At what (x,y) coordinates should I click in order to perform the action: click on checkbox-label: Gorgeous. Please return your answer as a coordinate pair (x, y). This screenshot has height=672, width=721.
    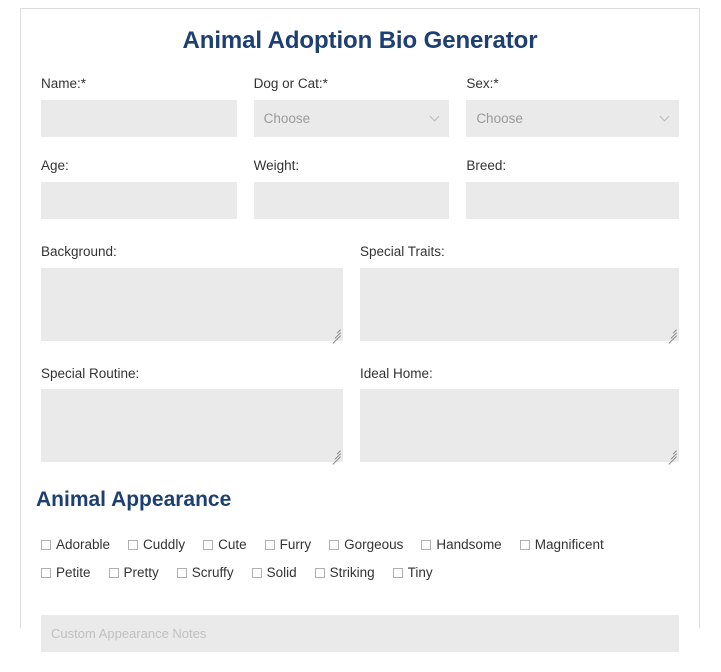
    Looking at the image, I should click on (374, 545).